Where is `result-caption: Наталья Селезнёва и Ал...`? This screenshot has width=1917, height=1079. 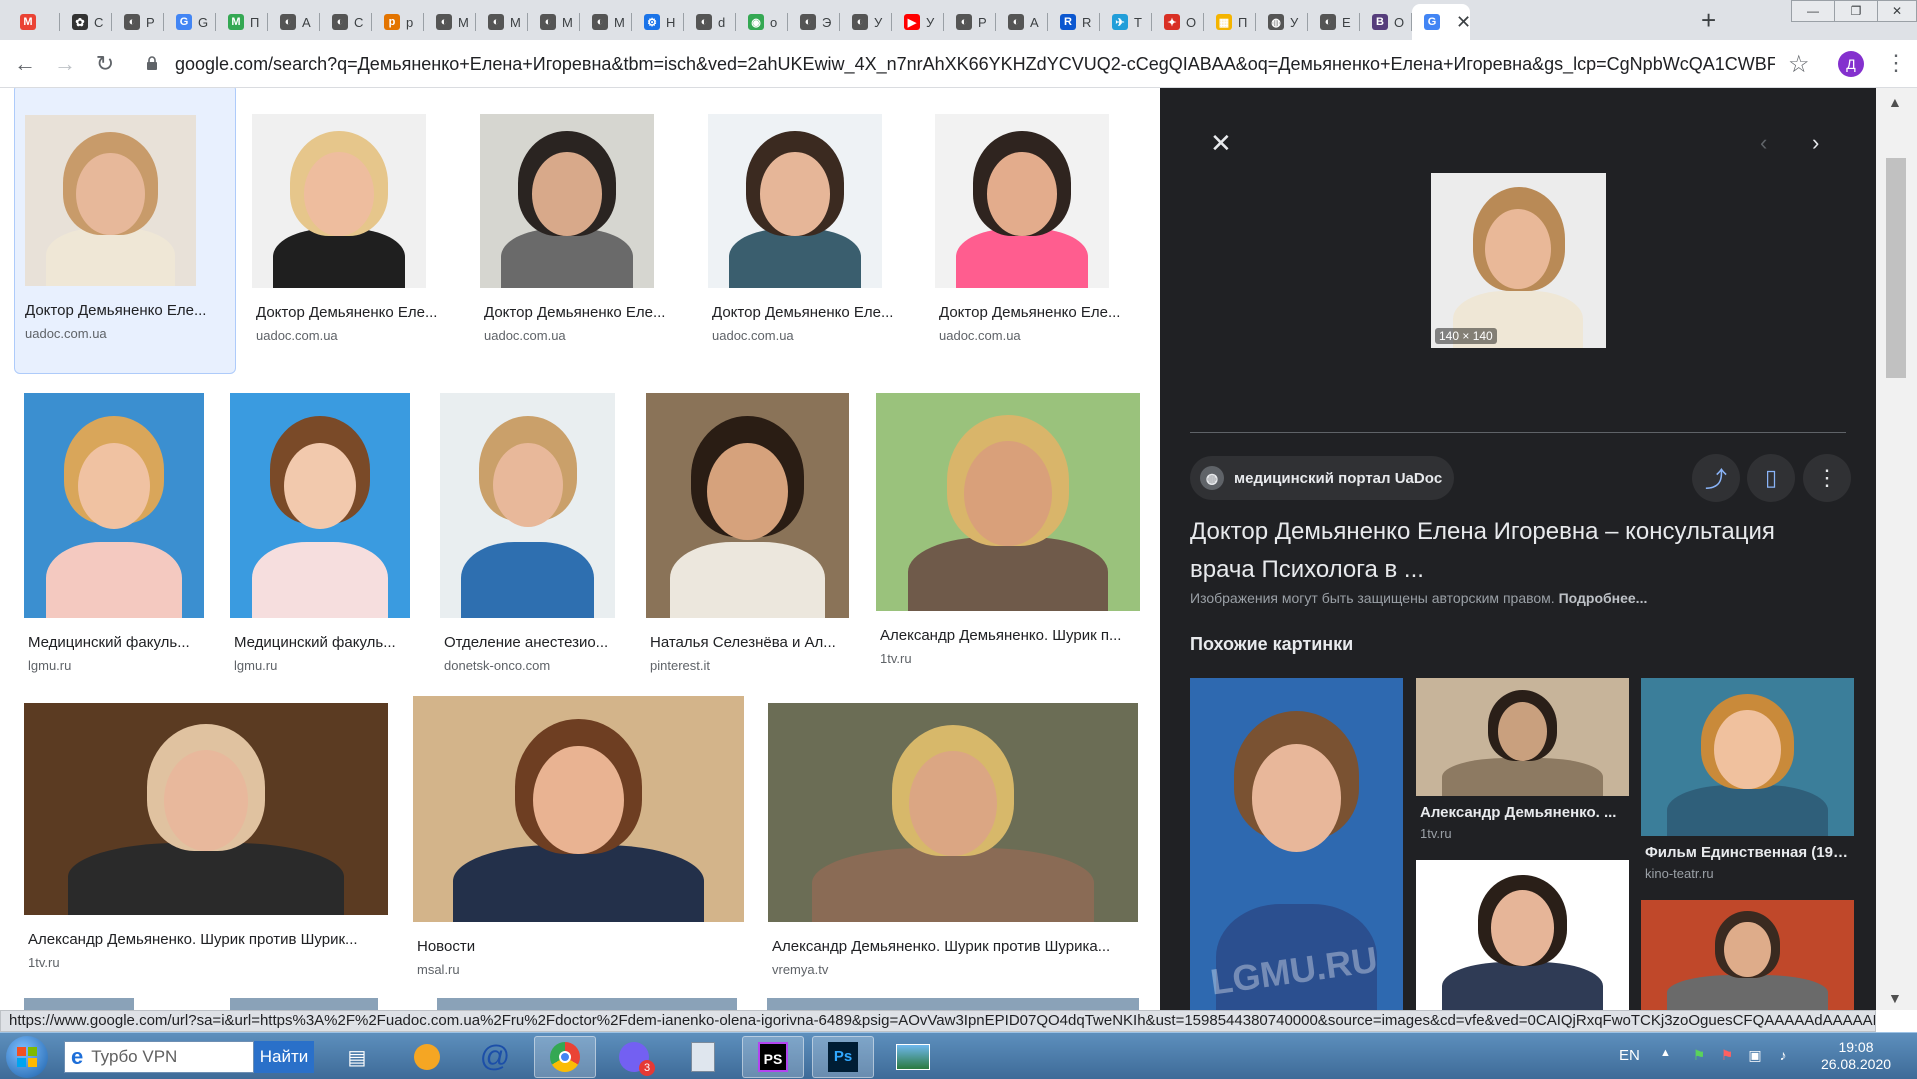
result-caption: Наталья Селезнёва и Ал... is located at coordinates (747, 642).